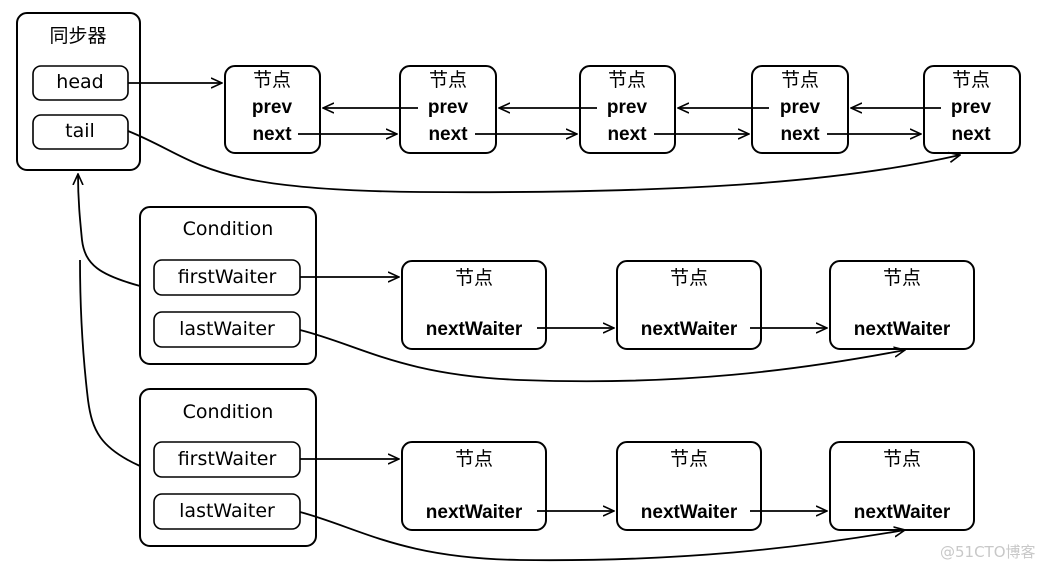 The height and width of the screenshot is (571, 1048). I want to click on synchronizer-title: 同步器, so click(77, 36).